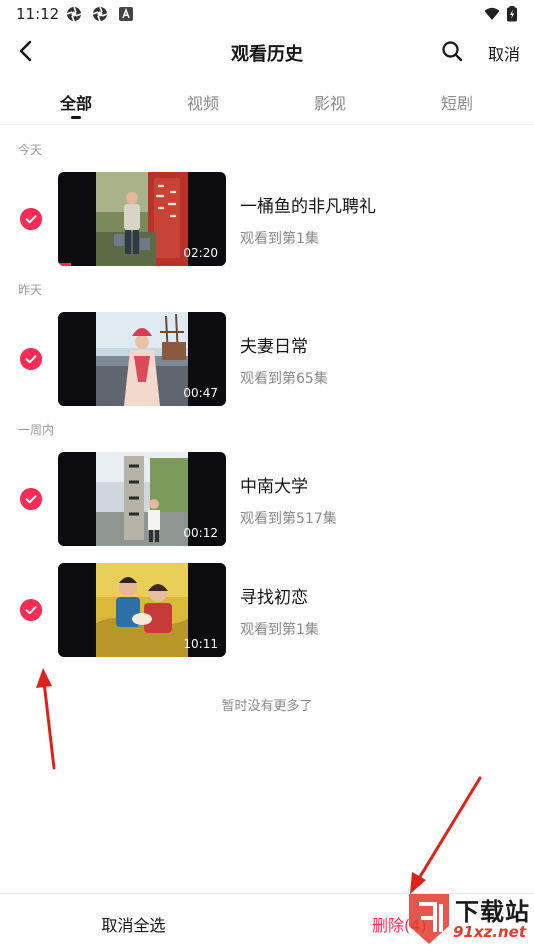  I want to click on watermark-logo: 下载站 91xz.net, so click(469, 920).